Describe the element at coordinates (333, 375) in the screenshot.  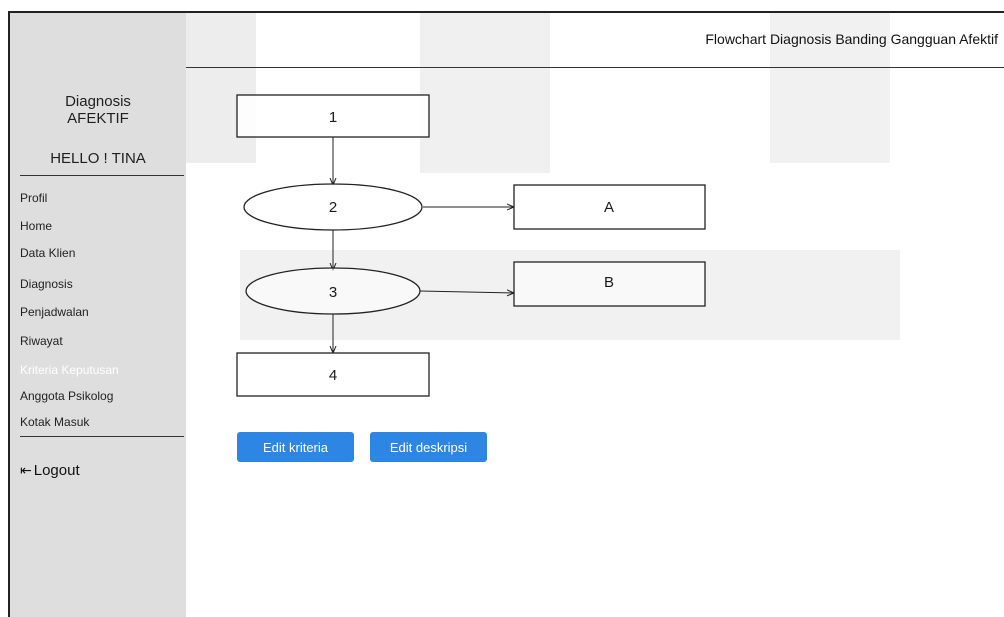
I see `flow-node-4-label: 4` at that location.